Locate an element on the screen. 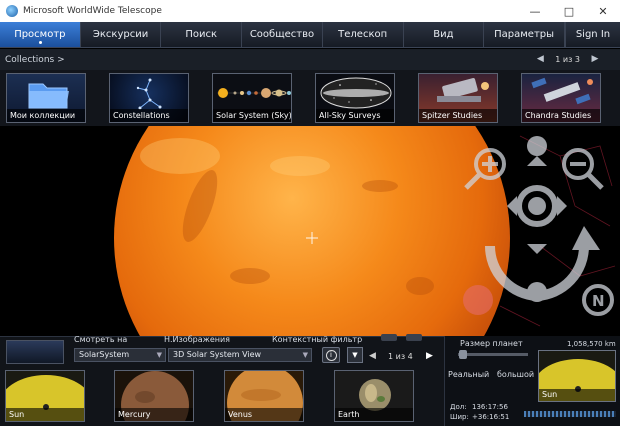  window-titlebar: Microsoft WorldWide Telescope — □ ✕ is located at coordinates (310, 11).